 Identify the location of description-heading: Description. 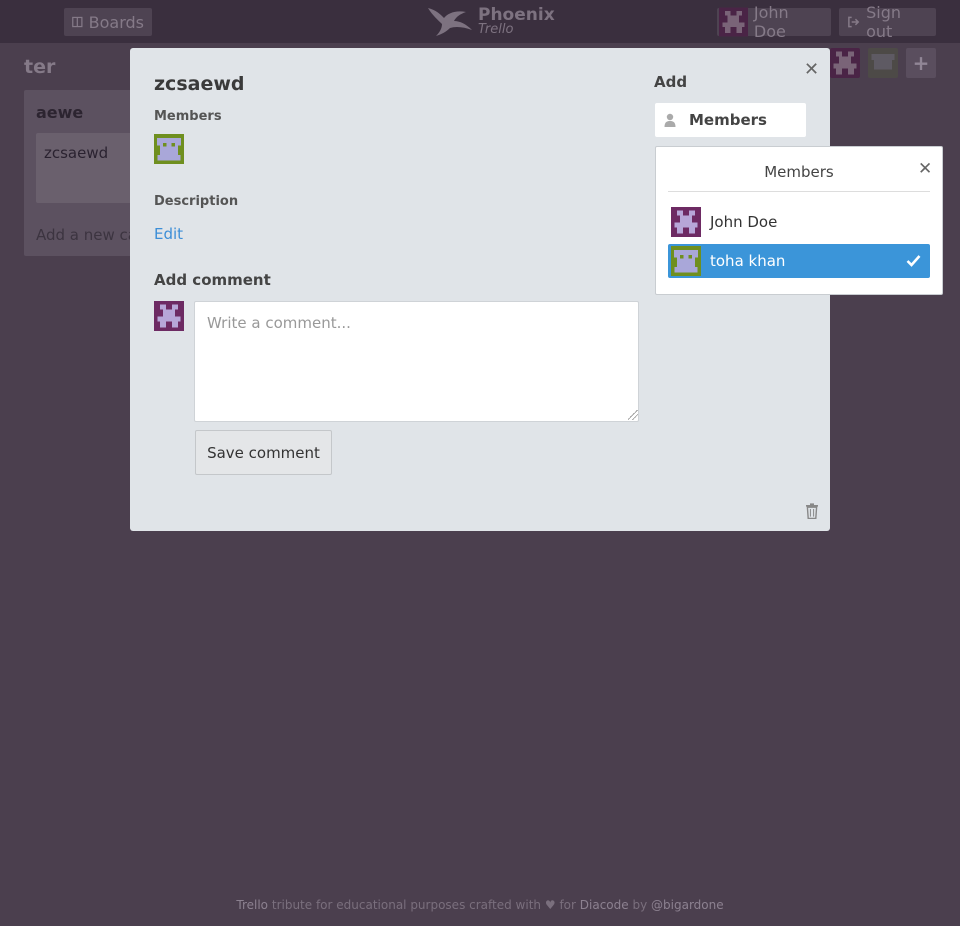
(196, 201).